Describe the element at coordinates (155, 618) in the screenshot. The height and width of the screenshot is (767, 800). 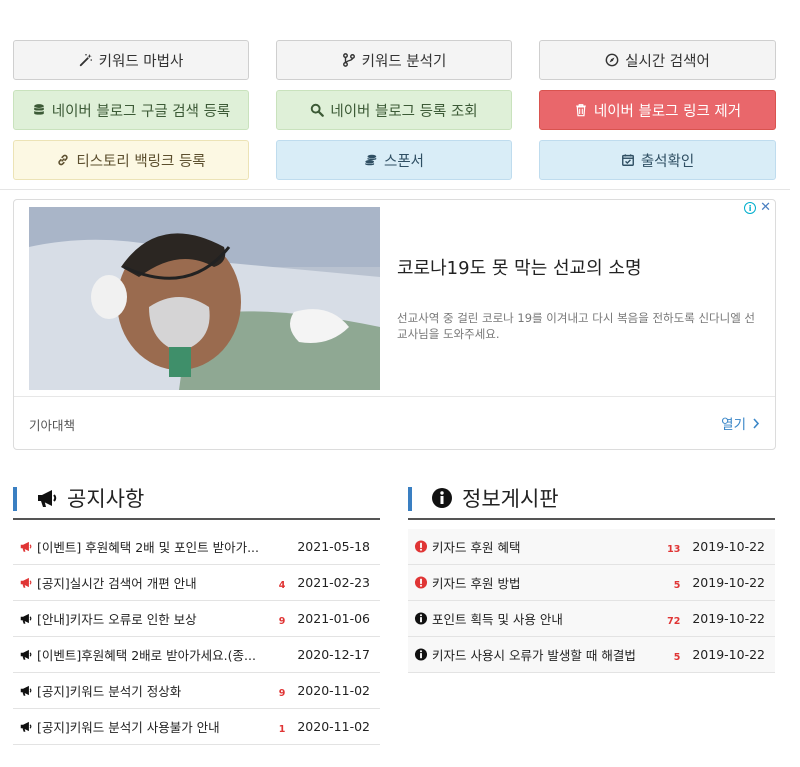
I see `notice-row-title: [안내]키자드 오류로 인한 보상` at that location.